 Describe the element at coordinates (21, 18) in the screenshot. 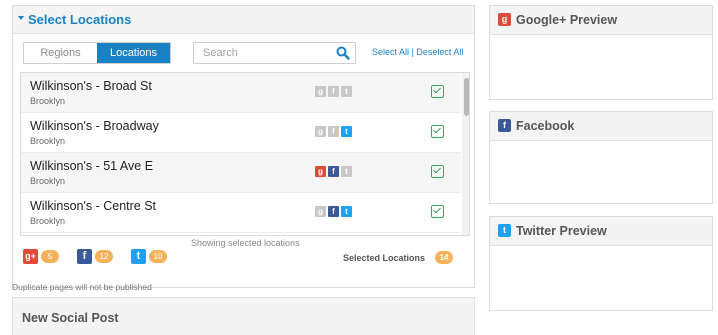

I see `caret-down-icon` at that location.